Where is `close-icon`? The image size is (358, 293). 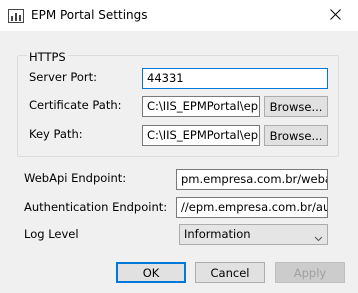 close-icon is located at coordinates (335, 15).